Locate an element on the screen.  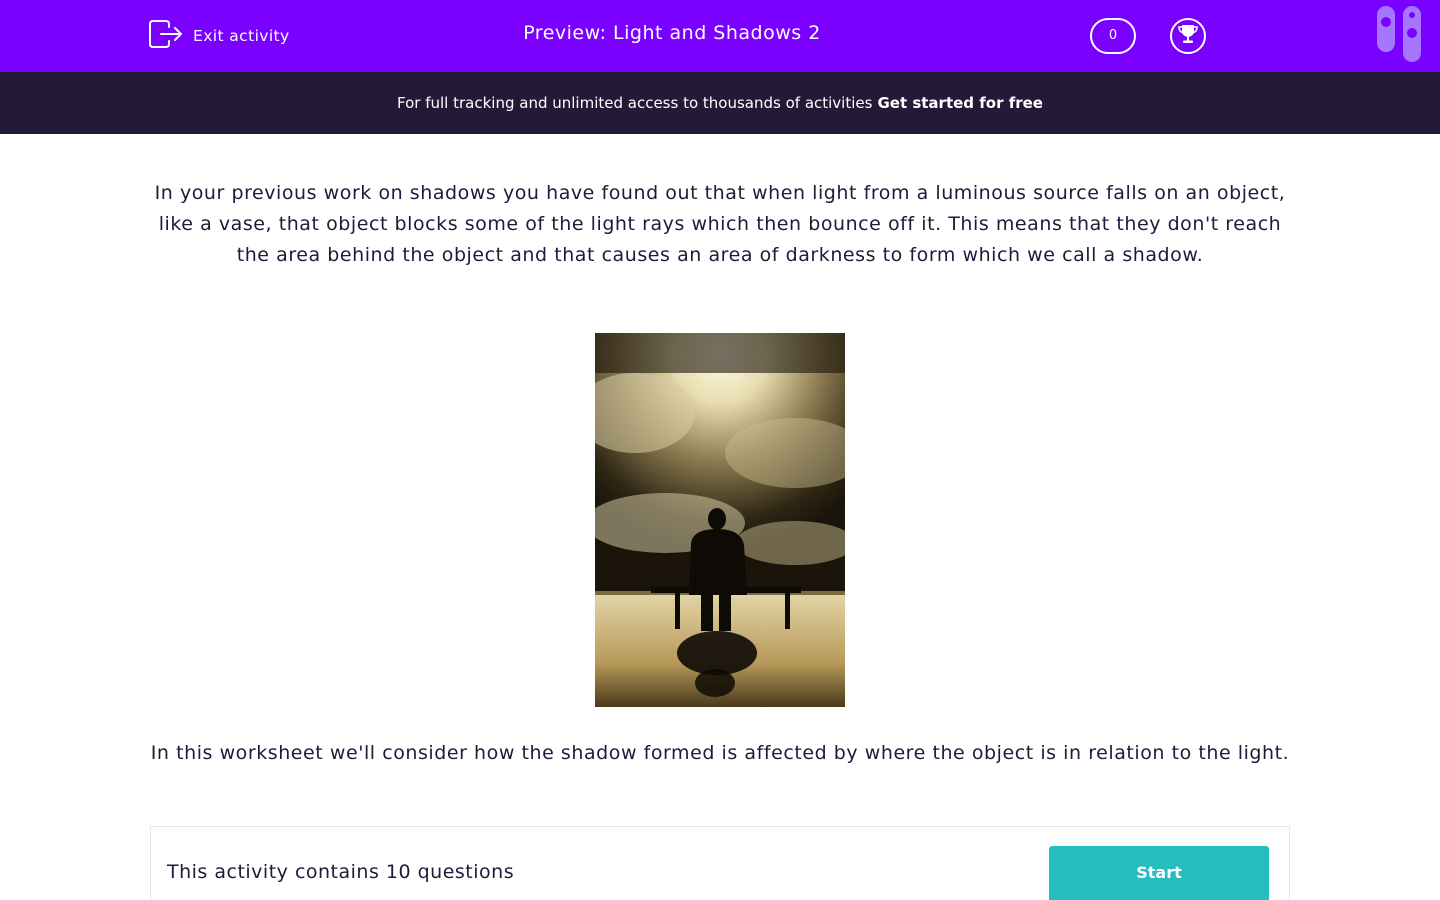
start-button: Start is located at coordinates (1159, 873).